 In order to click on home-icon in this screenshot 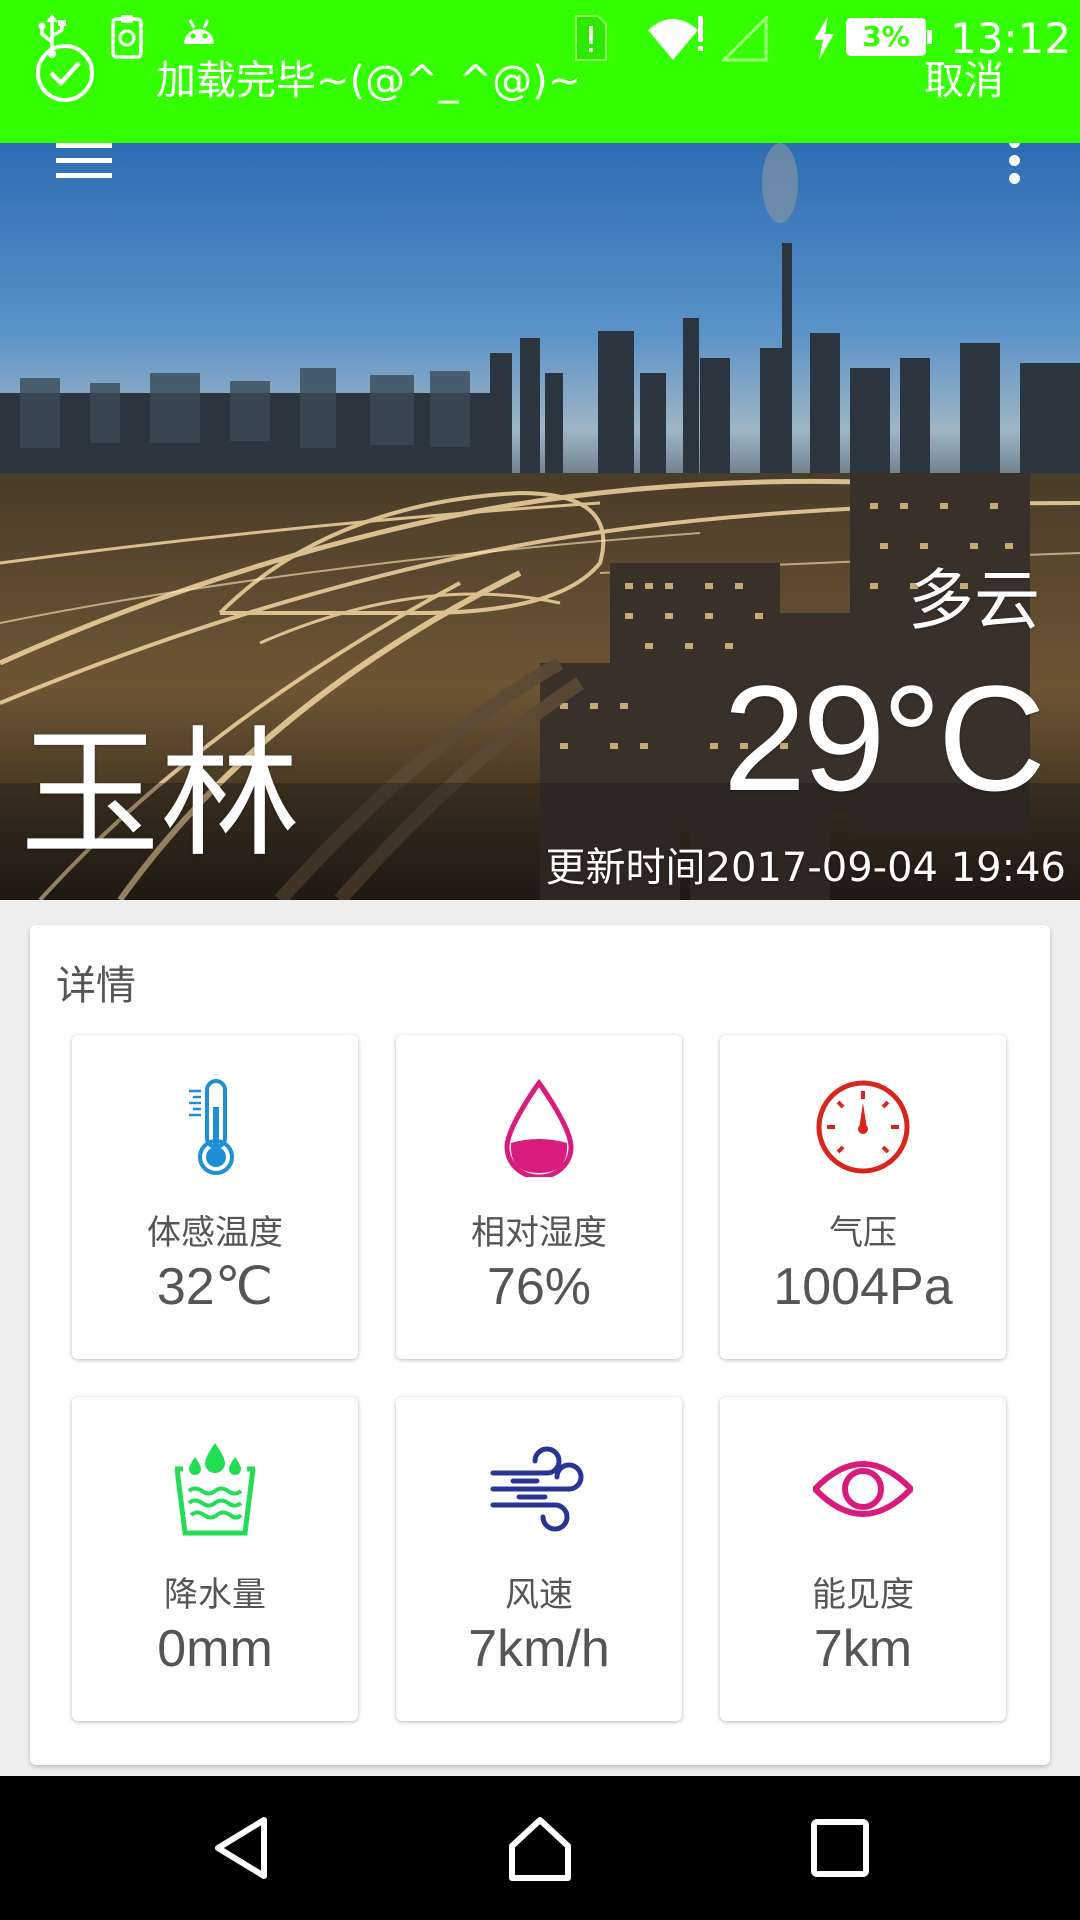, I will do `click(540, 1848)`.